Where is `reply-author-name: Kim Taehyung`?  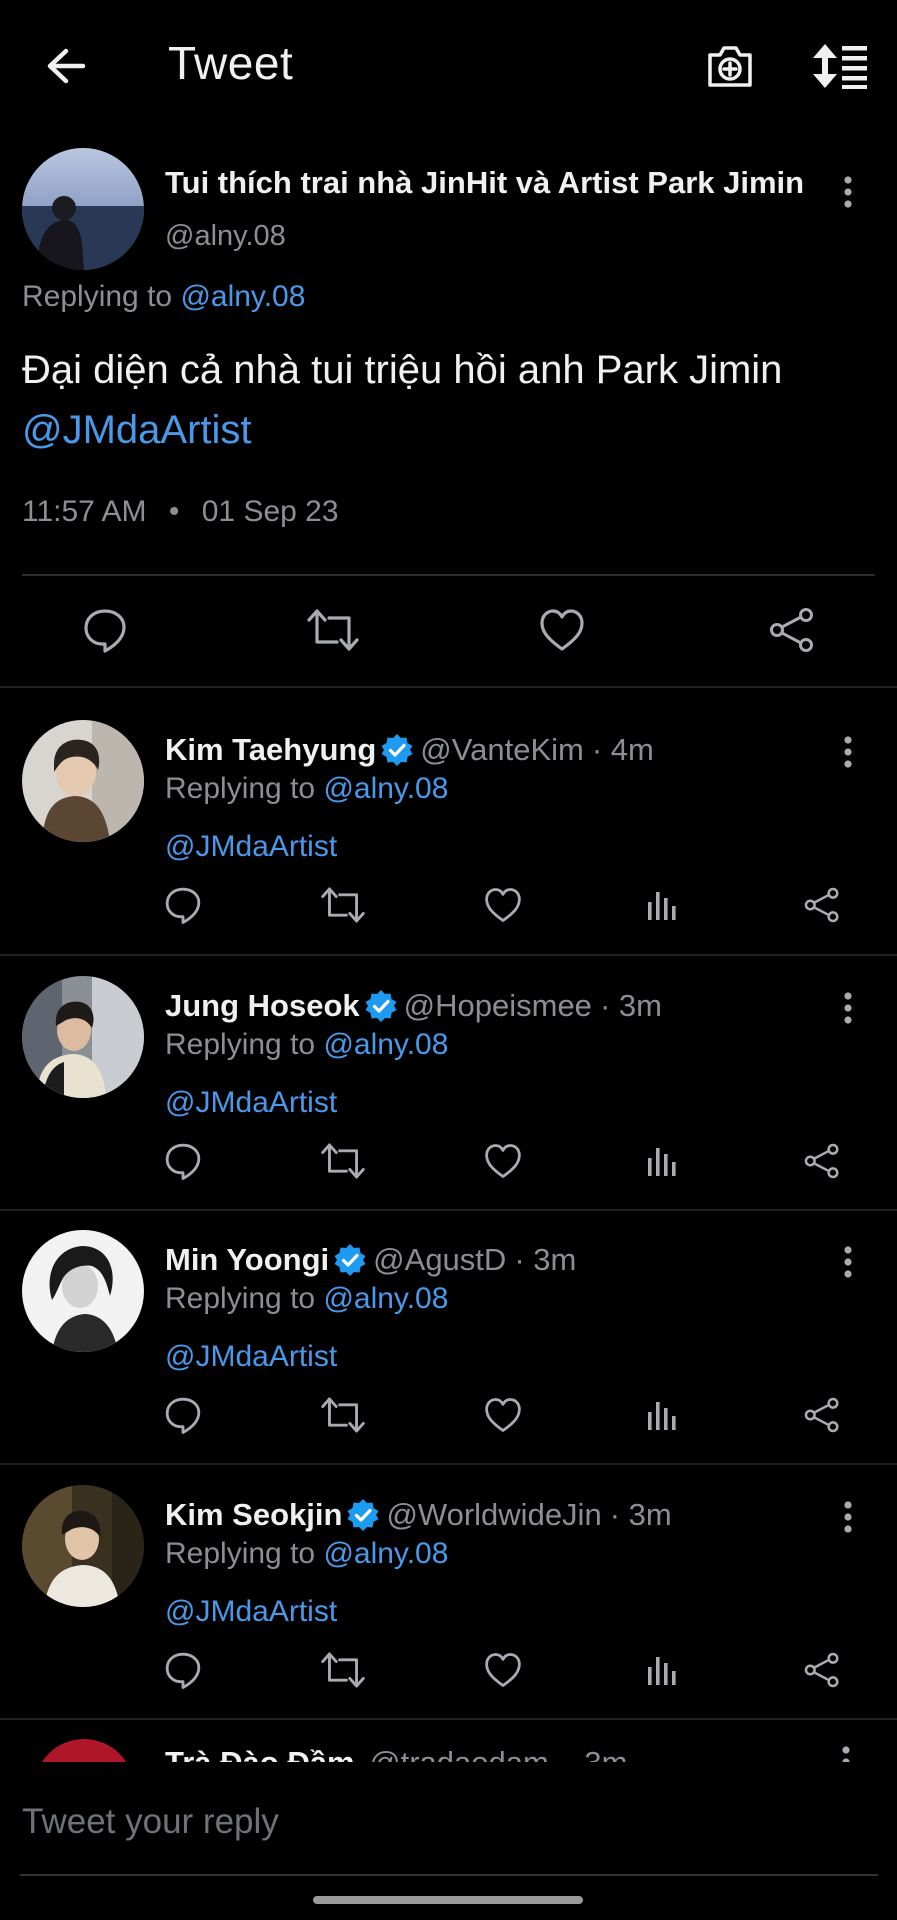
reply-author-name: Kim Taehyung is located at coordinates (270, 750).